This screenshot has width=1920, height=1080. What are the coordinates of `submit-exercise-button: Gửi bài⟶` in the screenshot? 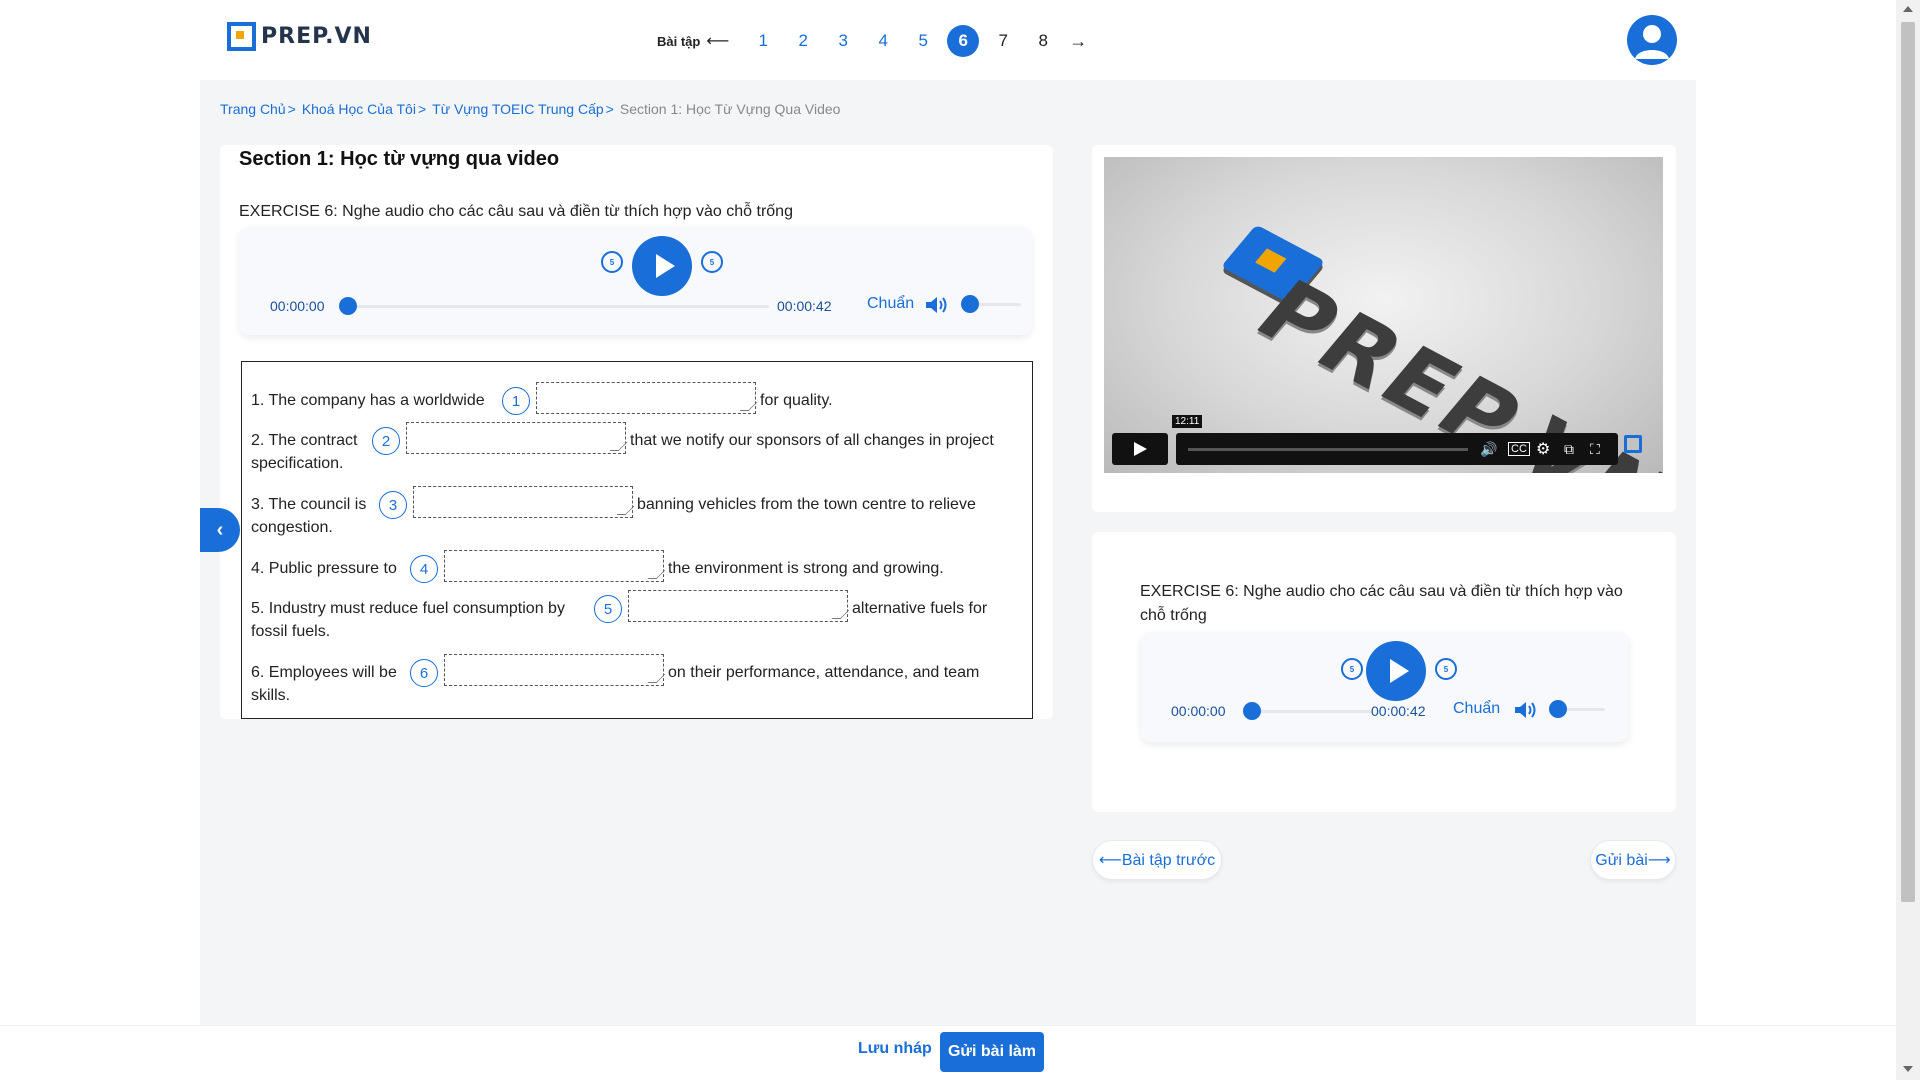 It's located at (1633, 860).